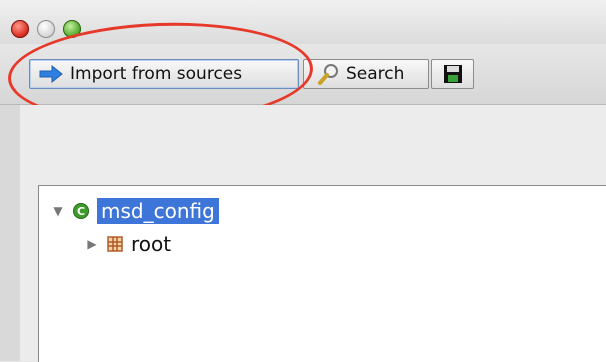  What do you see at coordinates (128, 244) in the screenshot?
I see `tree-row-root: ▶ root` at bounding box center [128, 244].